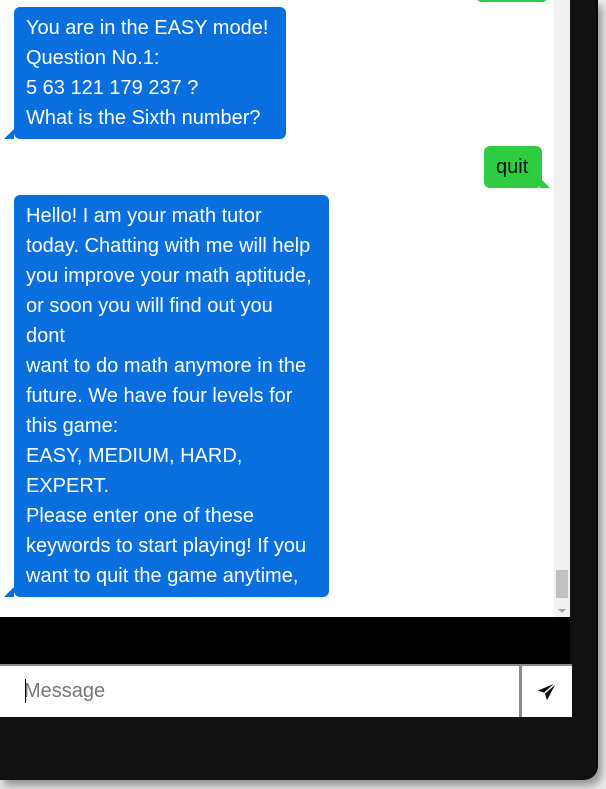  Describe the element at coordinates (512, 1) in the screenshot. I see `partial-user-bubble` at that location.